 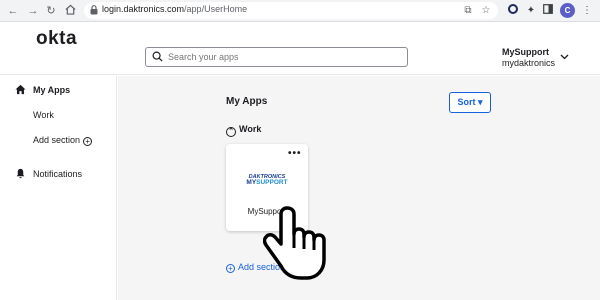 What do you see at coordinates (94, 11) in the screenshot?
I see `lock-icon` at bounding box center [94, 11].